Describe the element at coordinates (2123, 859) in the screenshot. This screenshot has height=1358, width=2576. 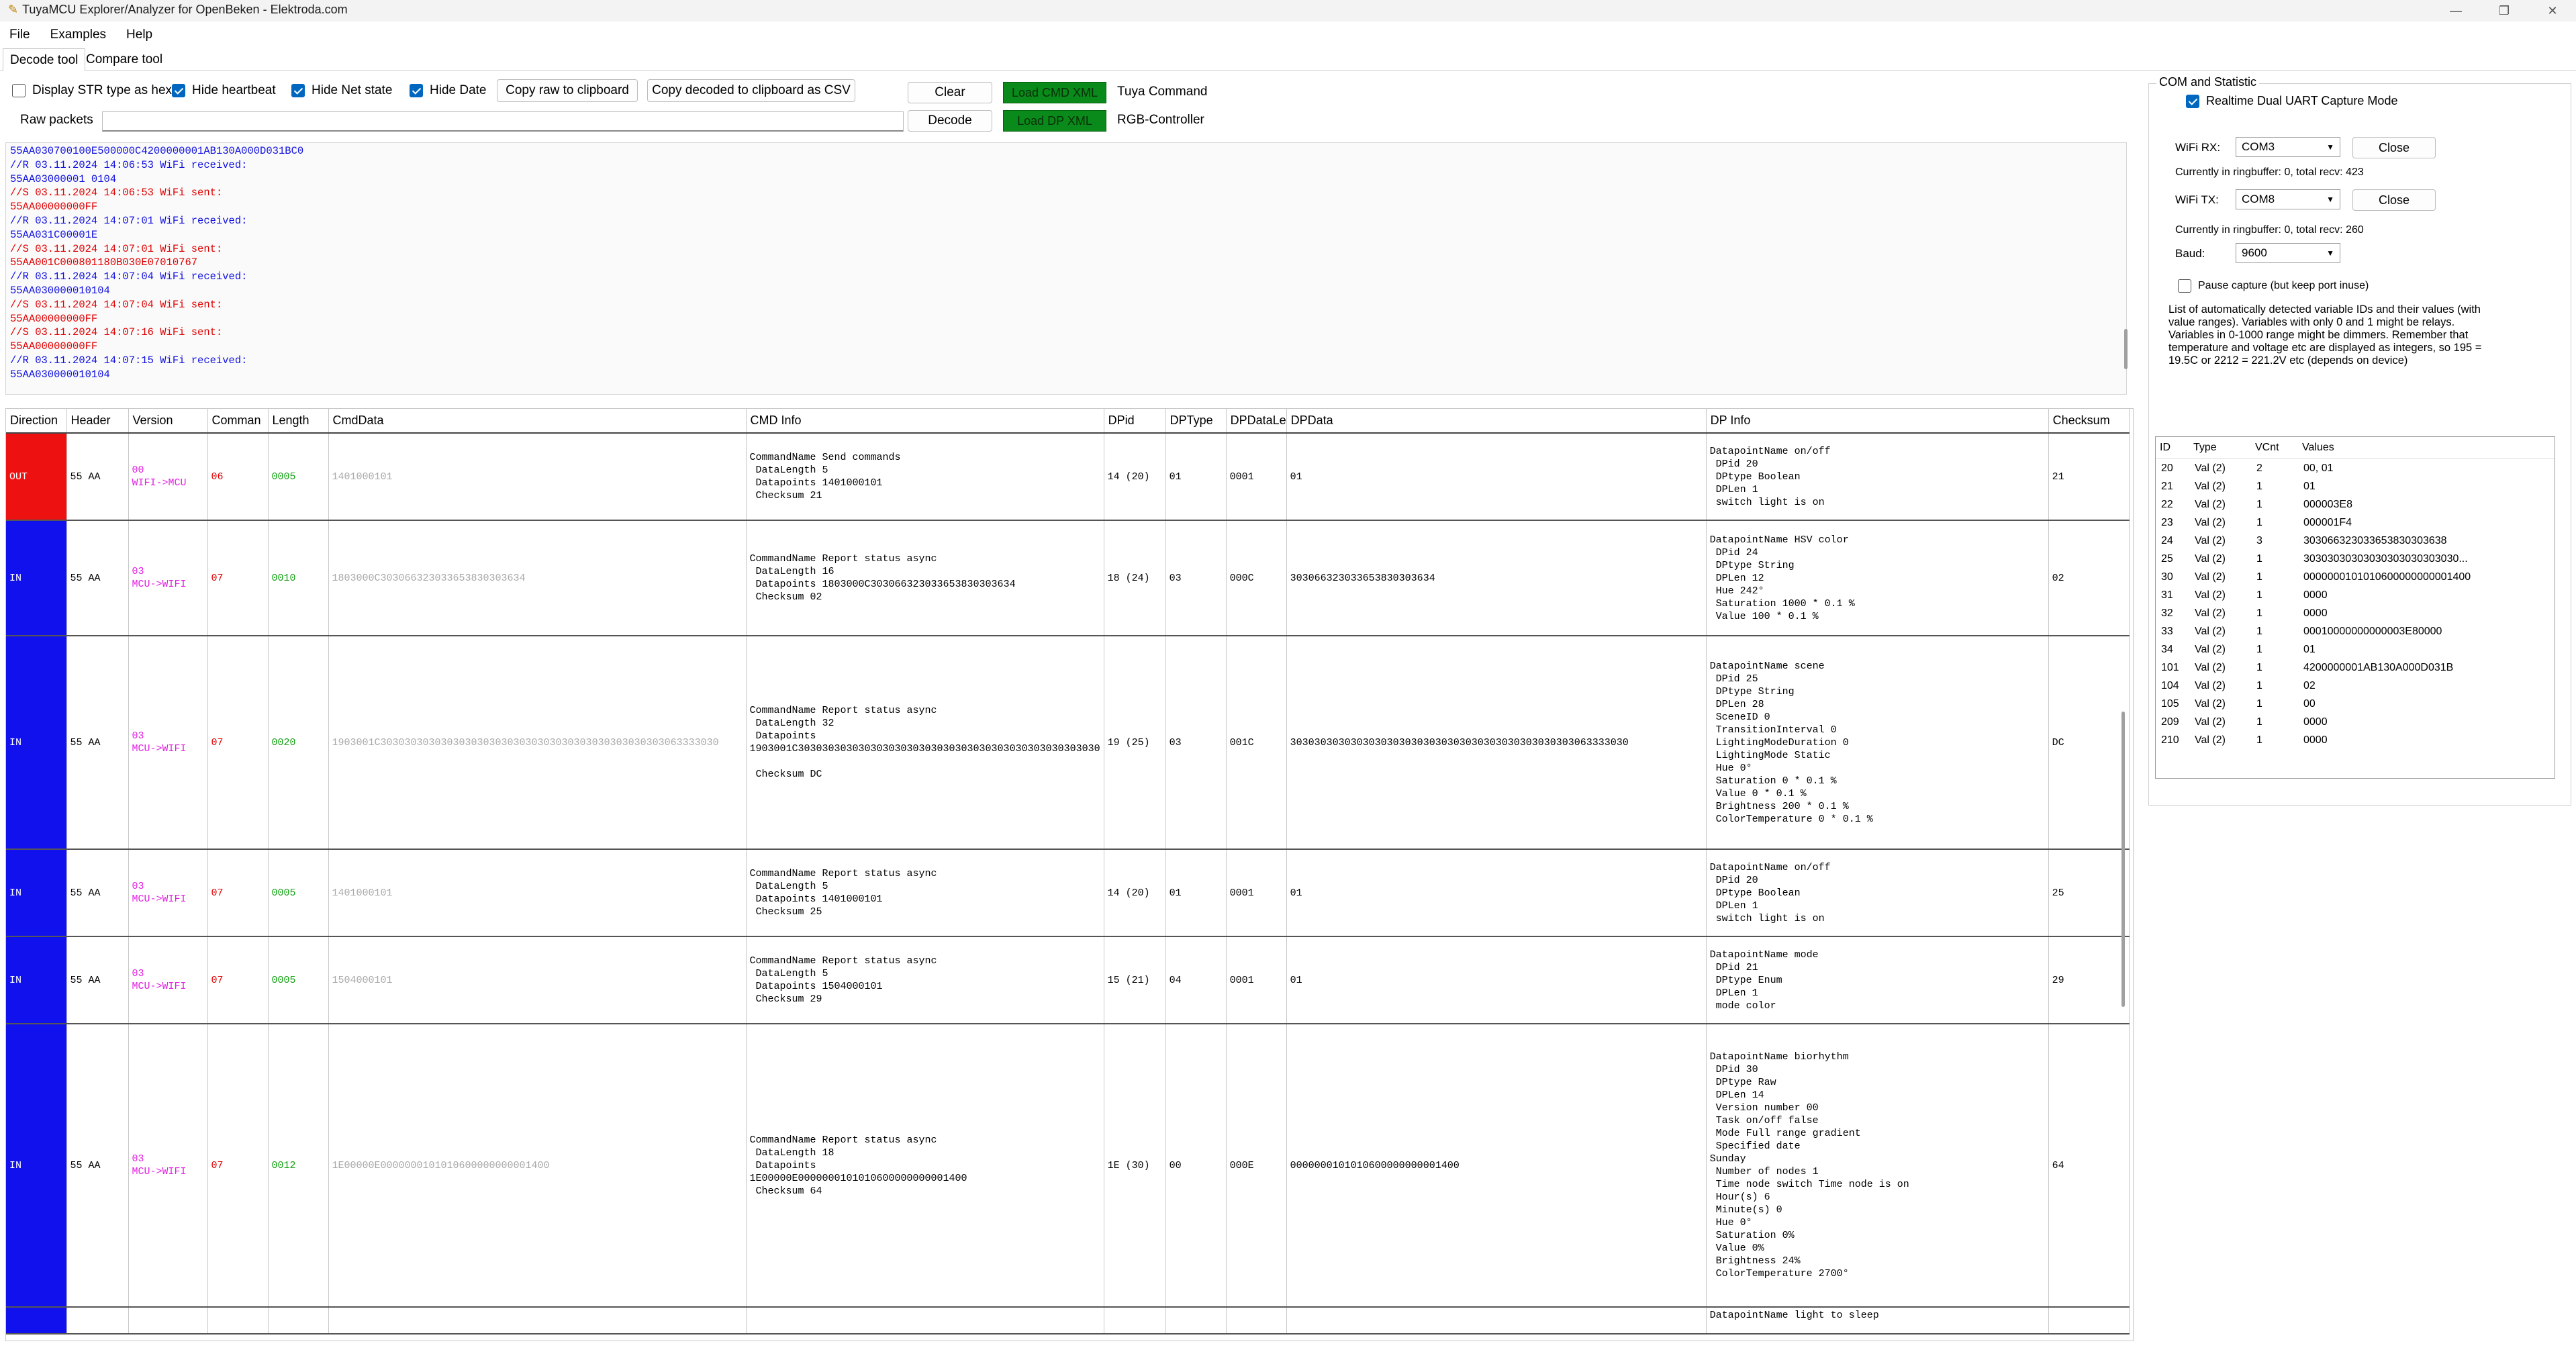
I see `table-scrollbar` at that location.